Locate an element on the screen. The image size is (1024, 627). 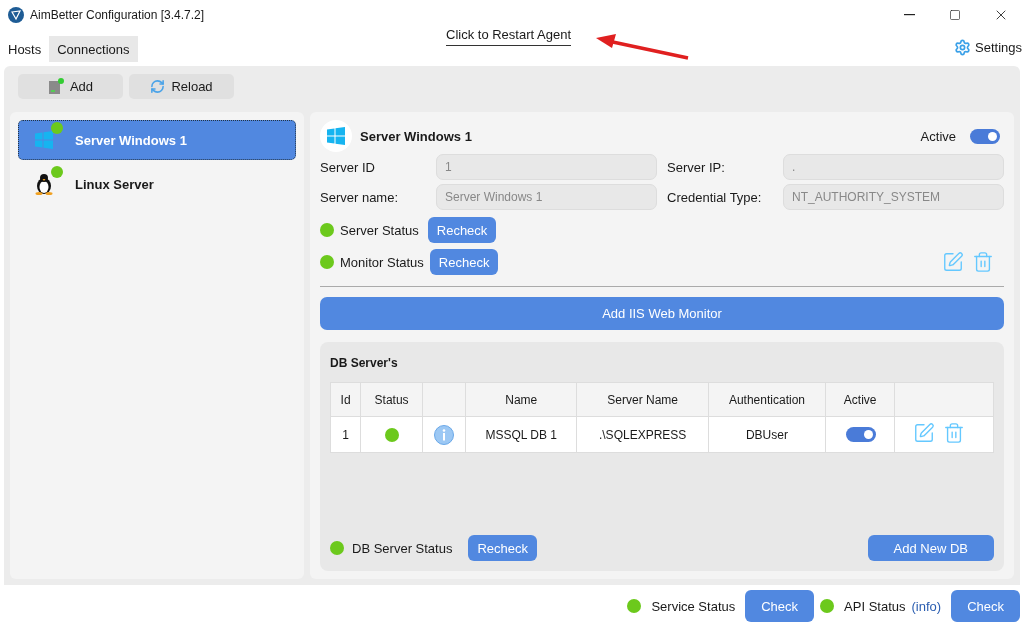
server-title: Server Windows 1 is located at coordinates (416, 136).